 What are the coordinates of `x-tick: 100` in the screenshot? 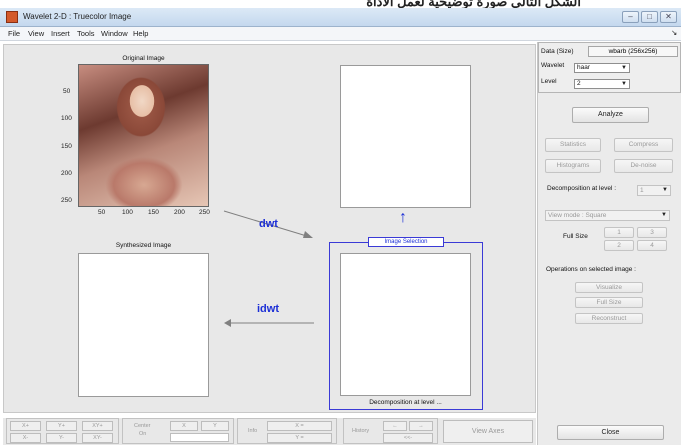 It's located at (127, 212).